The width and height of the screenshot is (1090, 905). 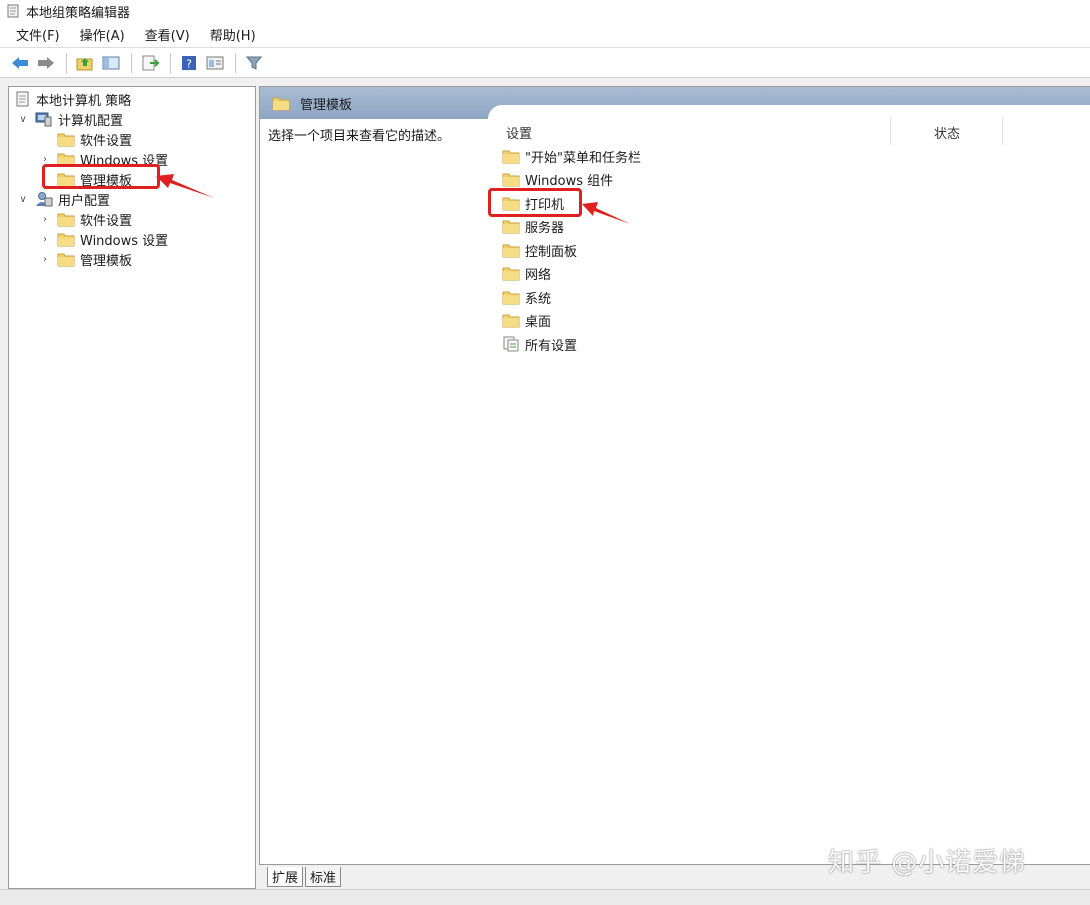 I want to click on help-icon: ?, so click(x=189, y=62).